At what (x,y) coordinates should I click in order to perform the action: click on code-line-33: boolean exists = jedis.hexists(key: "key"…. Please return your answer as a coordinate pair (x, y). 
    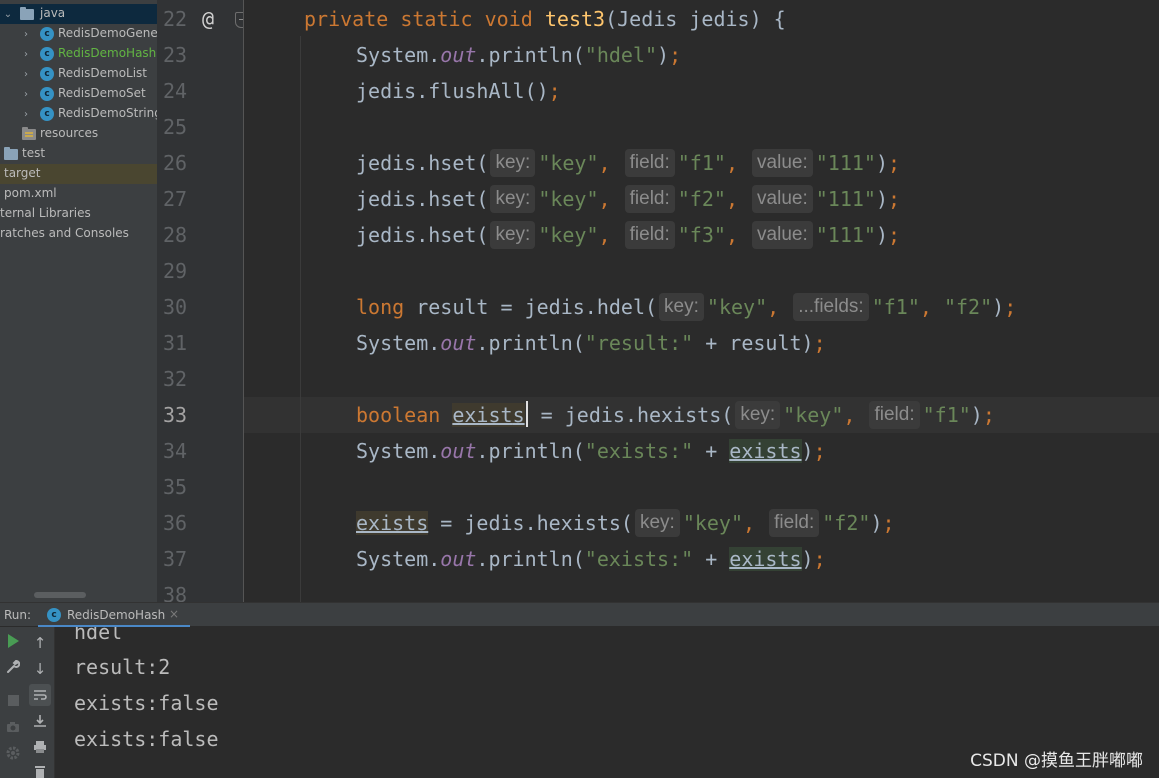
    Looking at the image, I should click on (675, 415).